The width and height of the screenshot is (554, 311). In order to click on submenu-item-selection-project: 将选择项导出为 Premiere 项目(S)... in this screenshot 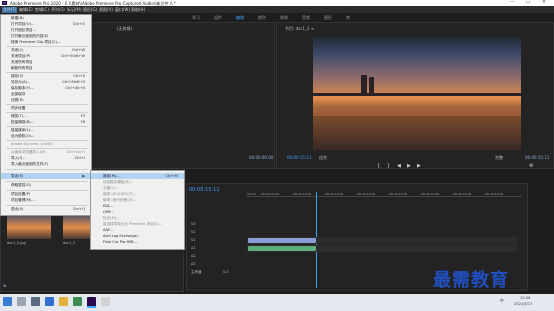, I will do `click(132, 224)`.